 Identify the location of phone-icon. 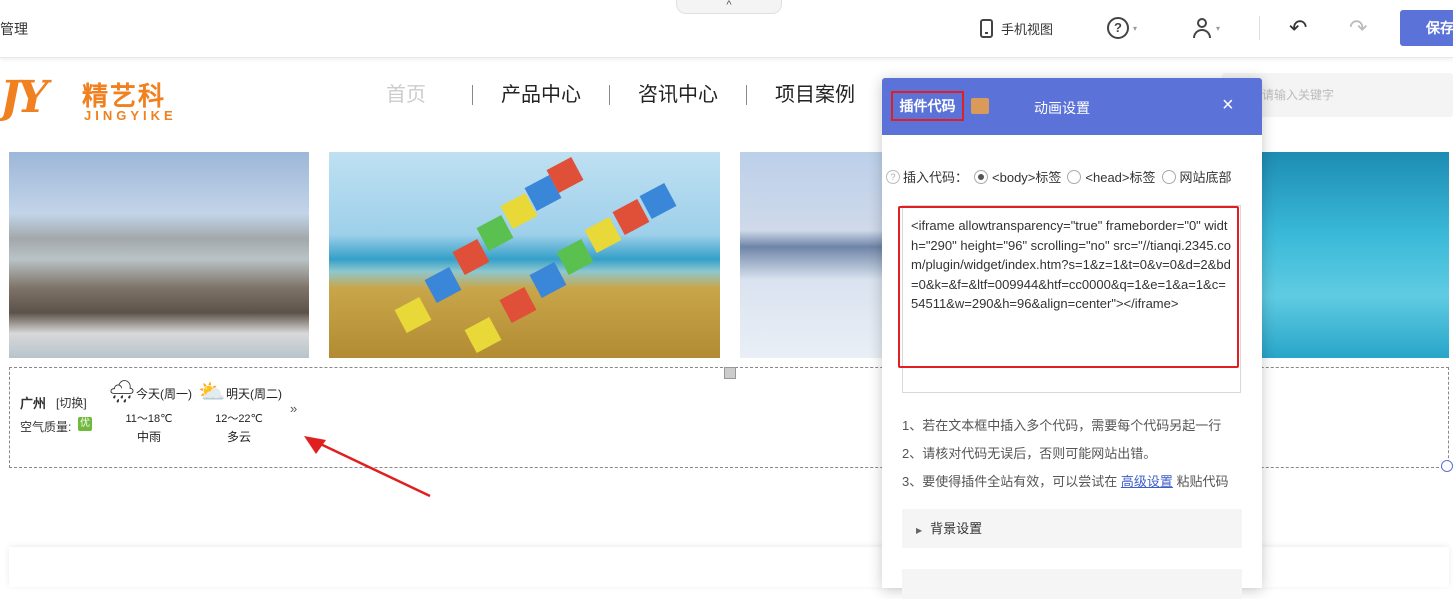
(986, 28).